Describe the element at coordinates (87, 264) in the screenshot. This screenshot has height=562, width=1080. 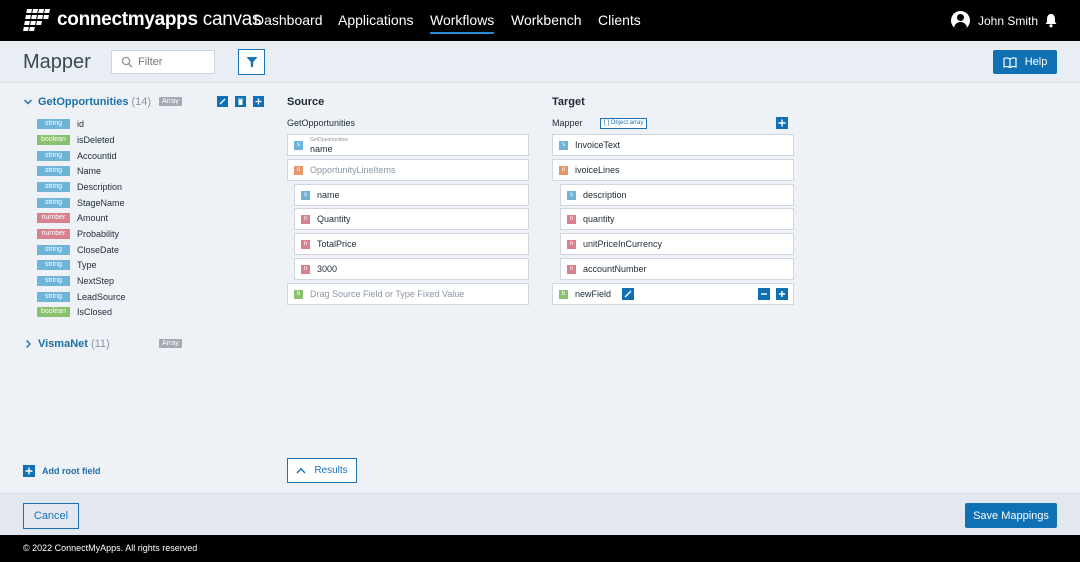
I see `field-name: Type` at that location.